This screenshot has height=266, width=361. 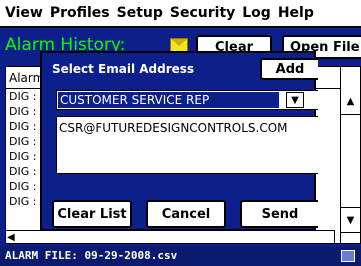 I want to click on dropdown-arrow-icon: ▼, so click(x=295, y=100).